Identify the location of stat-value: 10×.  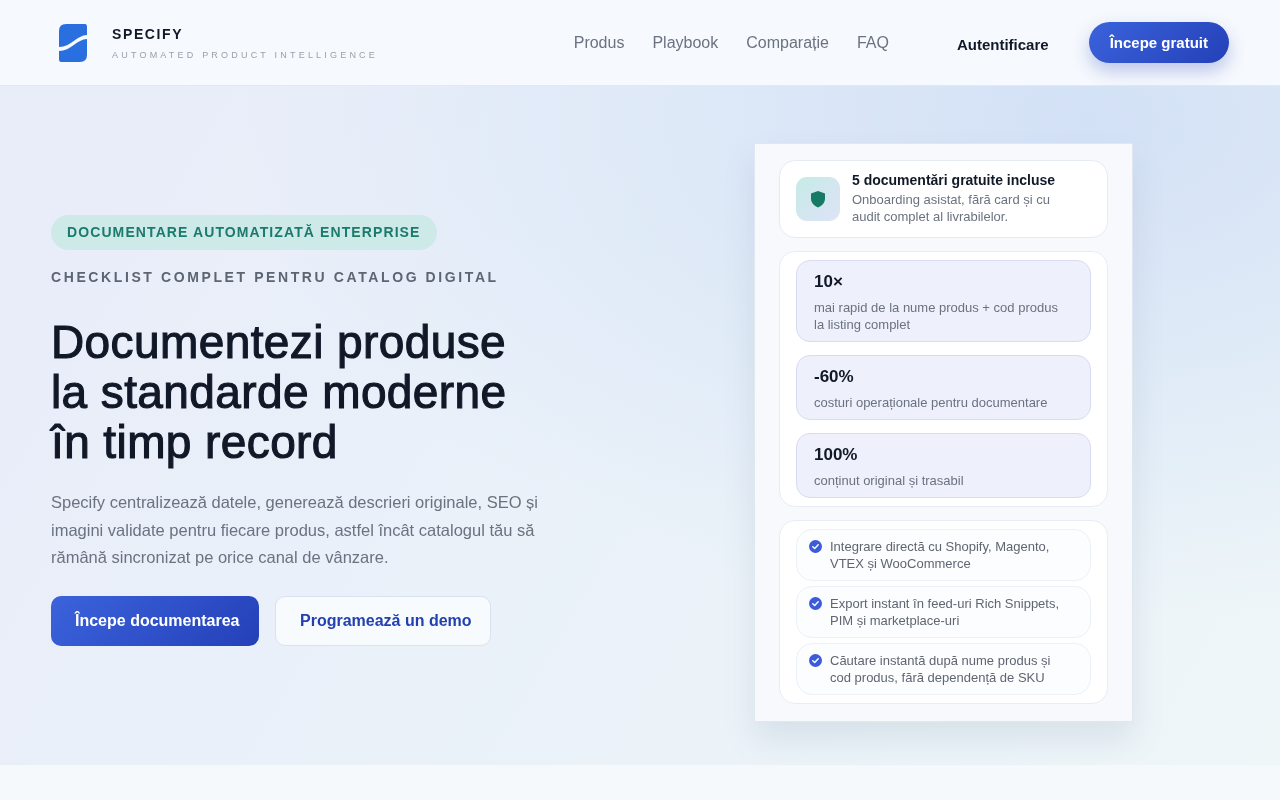
(829, 282).